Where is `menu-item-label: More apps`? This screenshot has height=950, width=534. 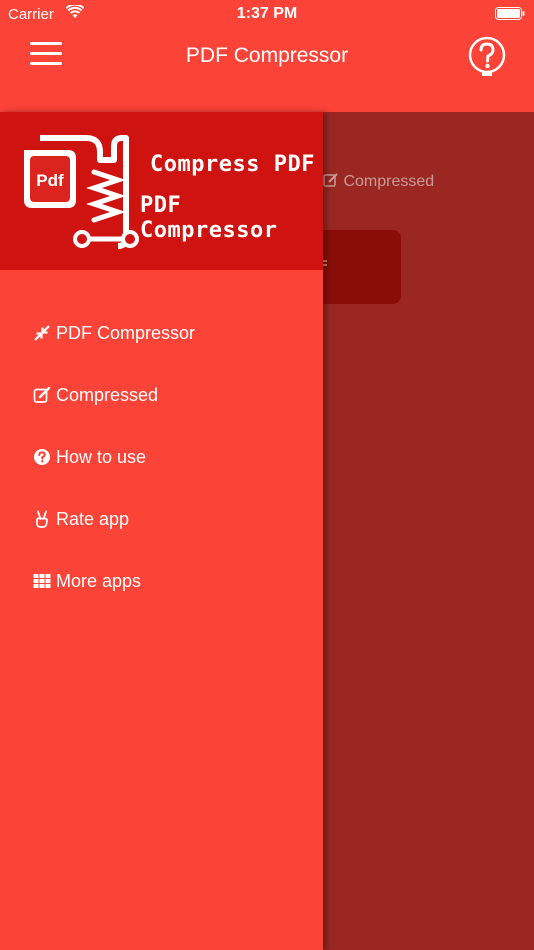 menu-item-label: More apps is located at coordinates (99, 580).